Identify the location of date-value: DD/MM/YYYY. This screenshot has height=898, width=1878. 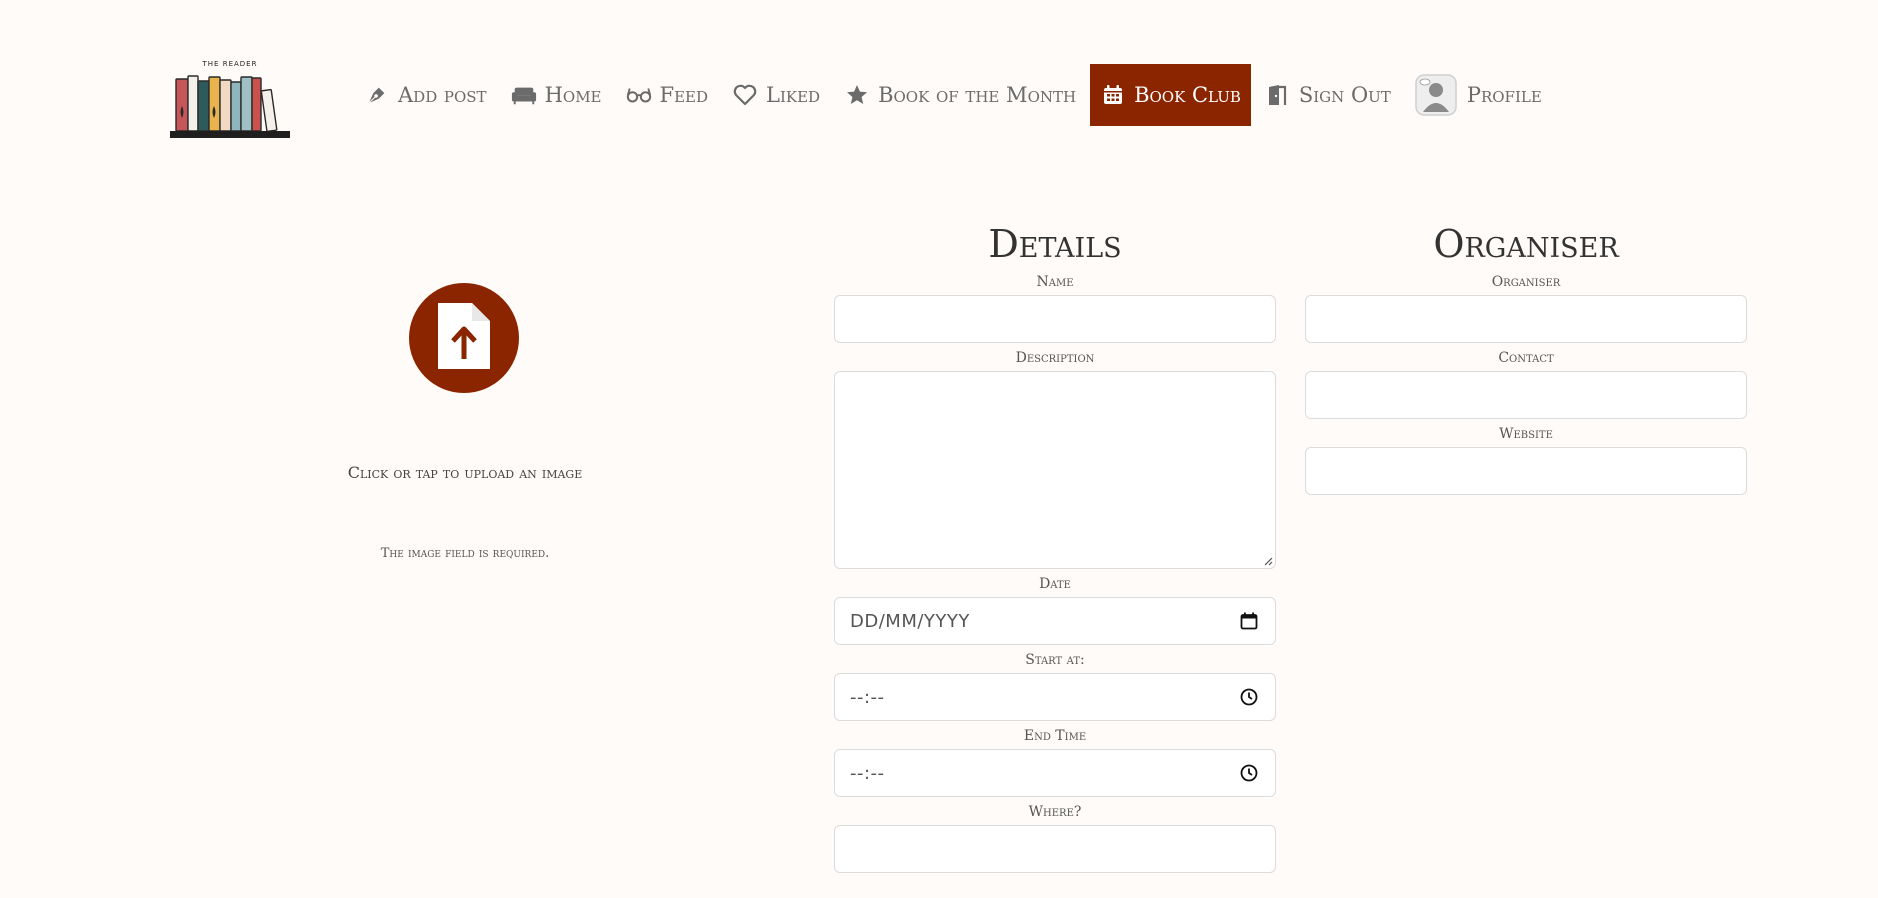
(910, 621).